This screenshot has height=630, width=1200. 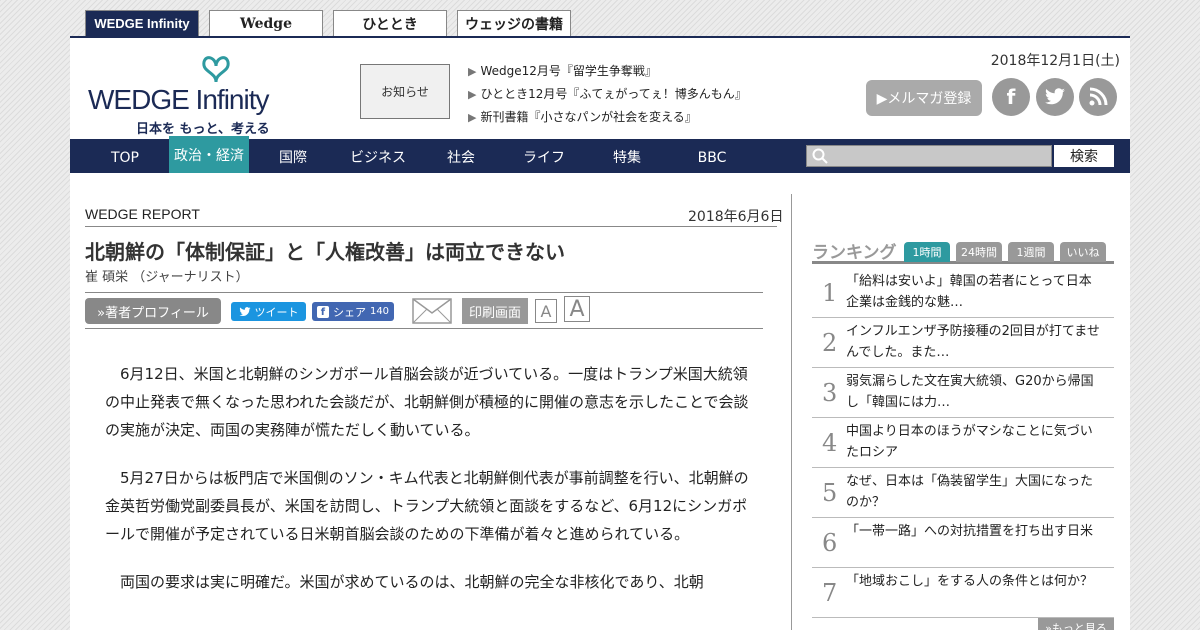 I want to click on nav-top: TOP, so click(x=125, y=156).